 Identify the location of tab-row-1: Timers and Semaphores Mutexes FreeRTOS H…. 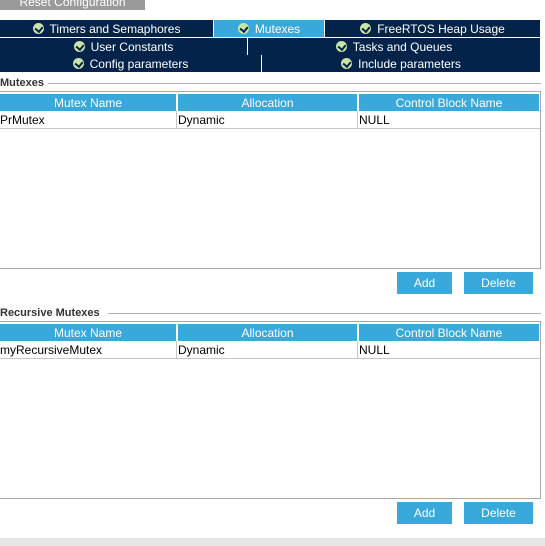
(272, 28).